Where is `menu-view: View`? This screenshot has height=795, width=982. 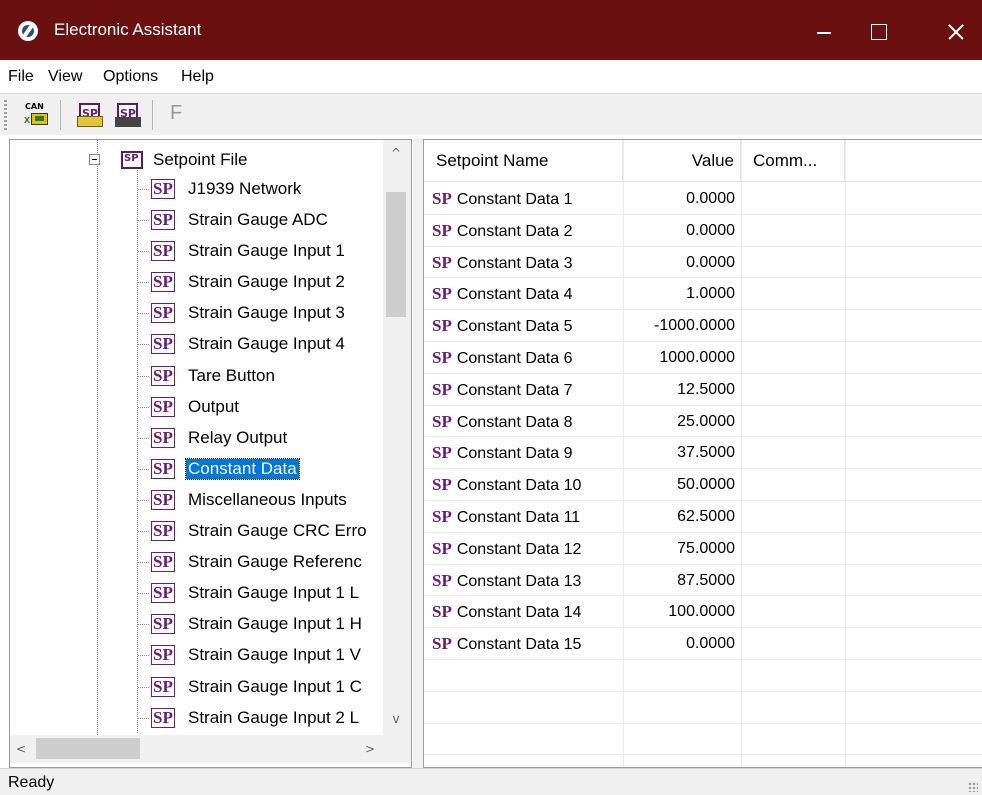 menu-view: View is located at coordinates (65, 77).